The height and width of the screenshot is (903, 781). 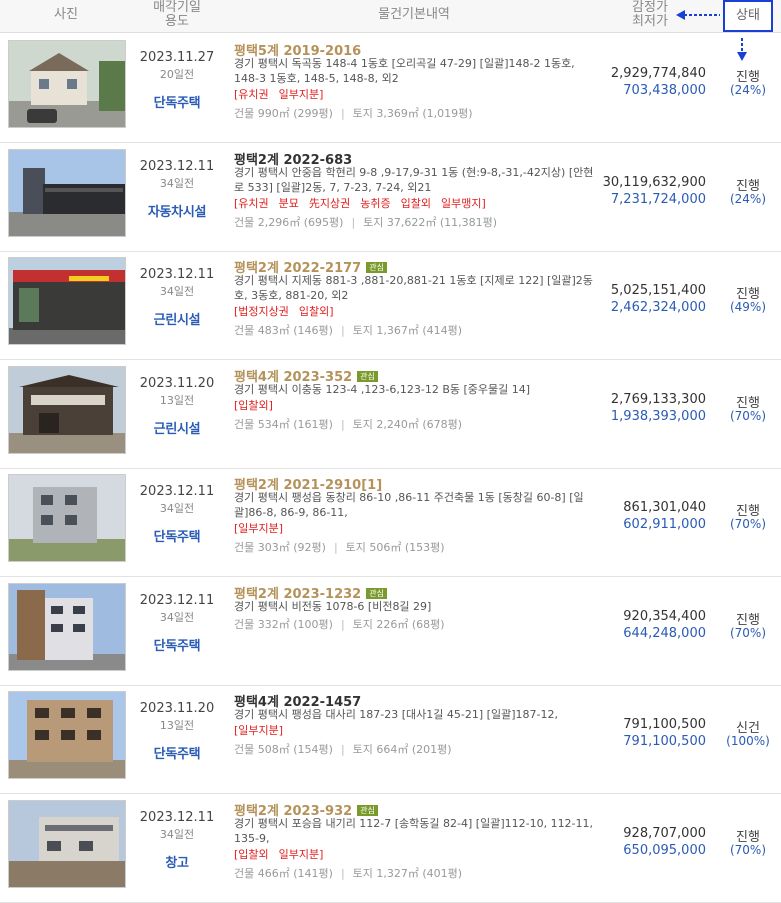 What do you see at coordinates (375, 203) in the screenshot?
I see `right-flag: 농취증` at bounding box center [375, 203].